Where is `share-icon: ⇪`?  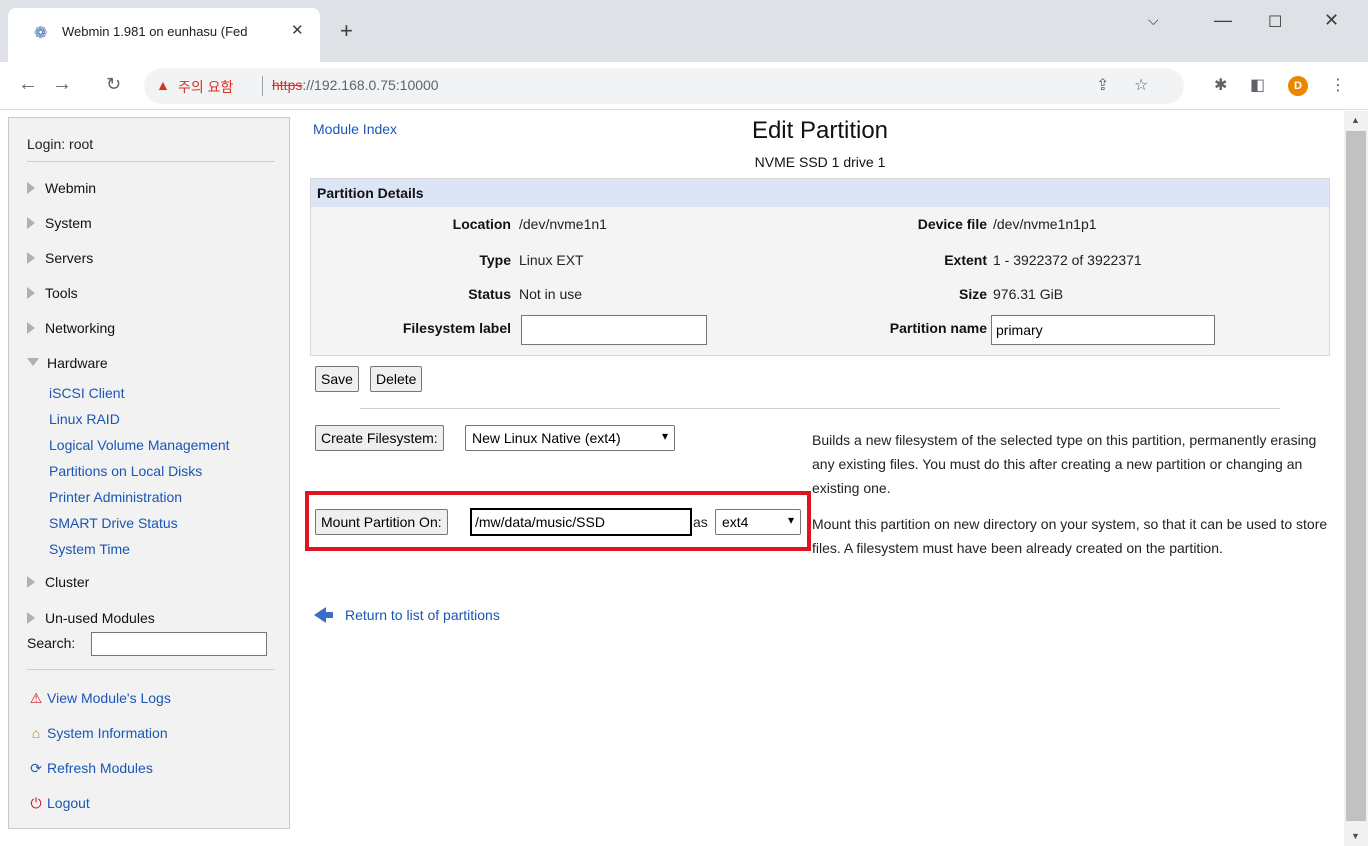
share-icon: ⇪ is located at coordinates (1102, 85).